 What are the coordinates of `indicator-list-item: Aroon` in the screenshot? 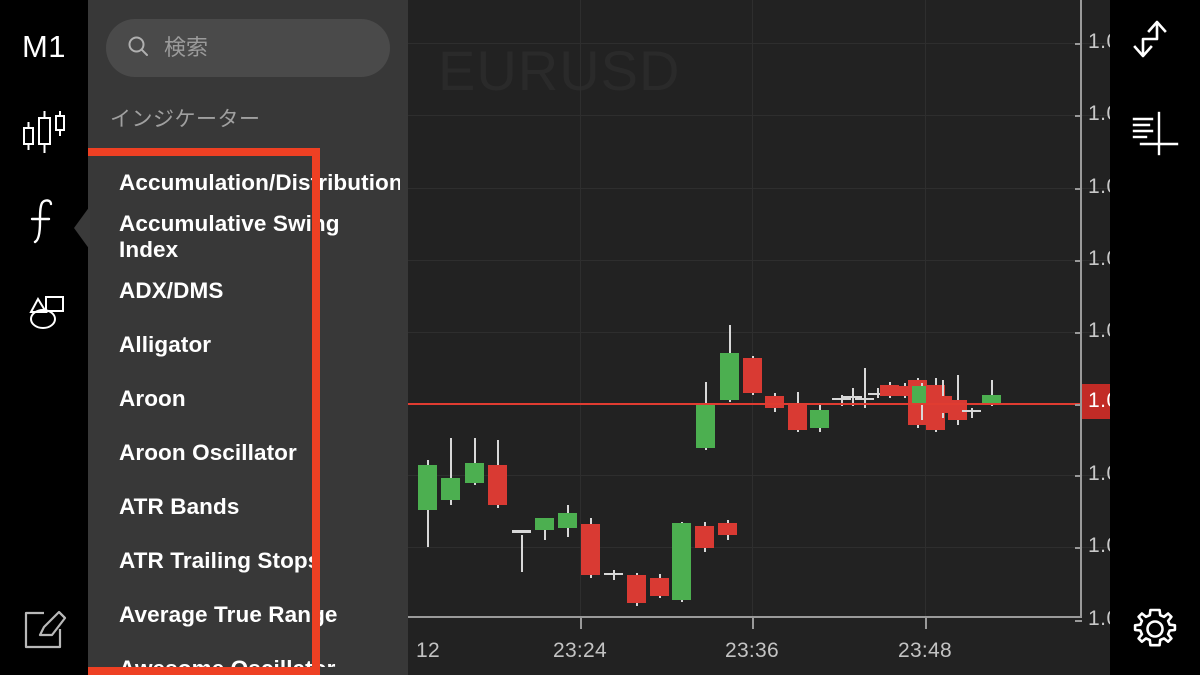 It's located at (252, 399).